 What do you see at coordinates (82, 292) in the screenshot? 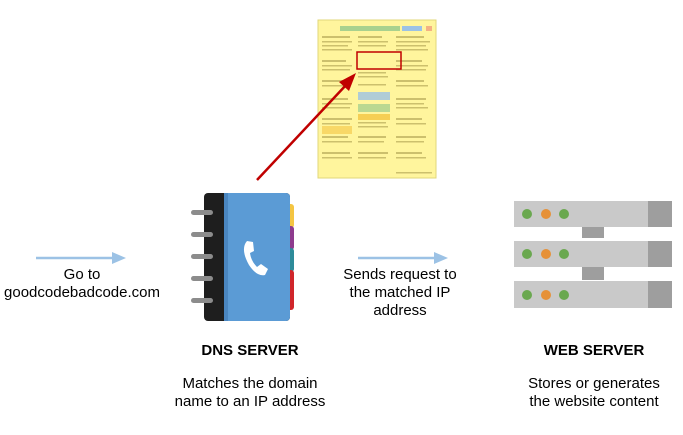
I see `client-label-line2: goodcodebadcode.com` at bounding box center [82, 292].